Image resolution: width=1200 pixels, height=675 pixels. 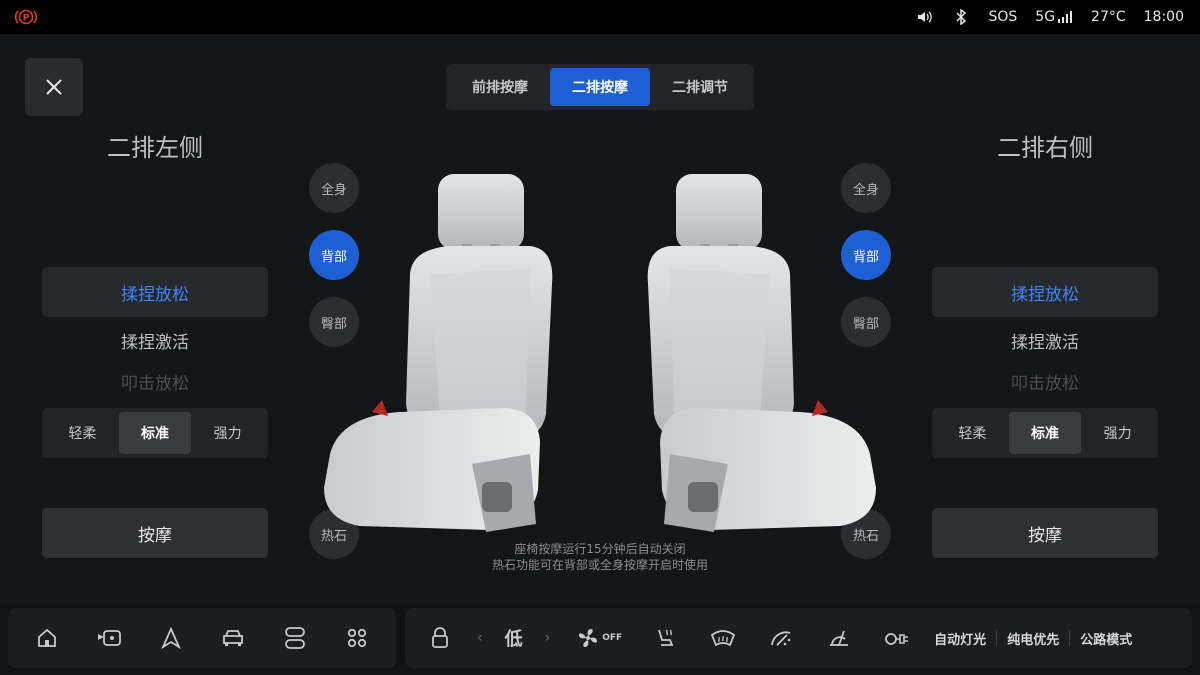 I want to click on tab-second-row-massage: 二排按摩, so click(x=600, y=87).